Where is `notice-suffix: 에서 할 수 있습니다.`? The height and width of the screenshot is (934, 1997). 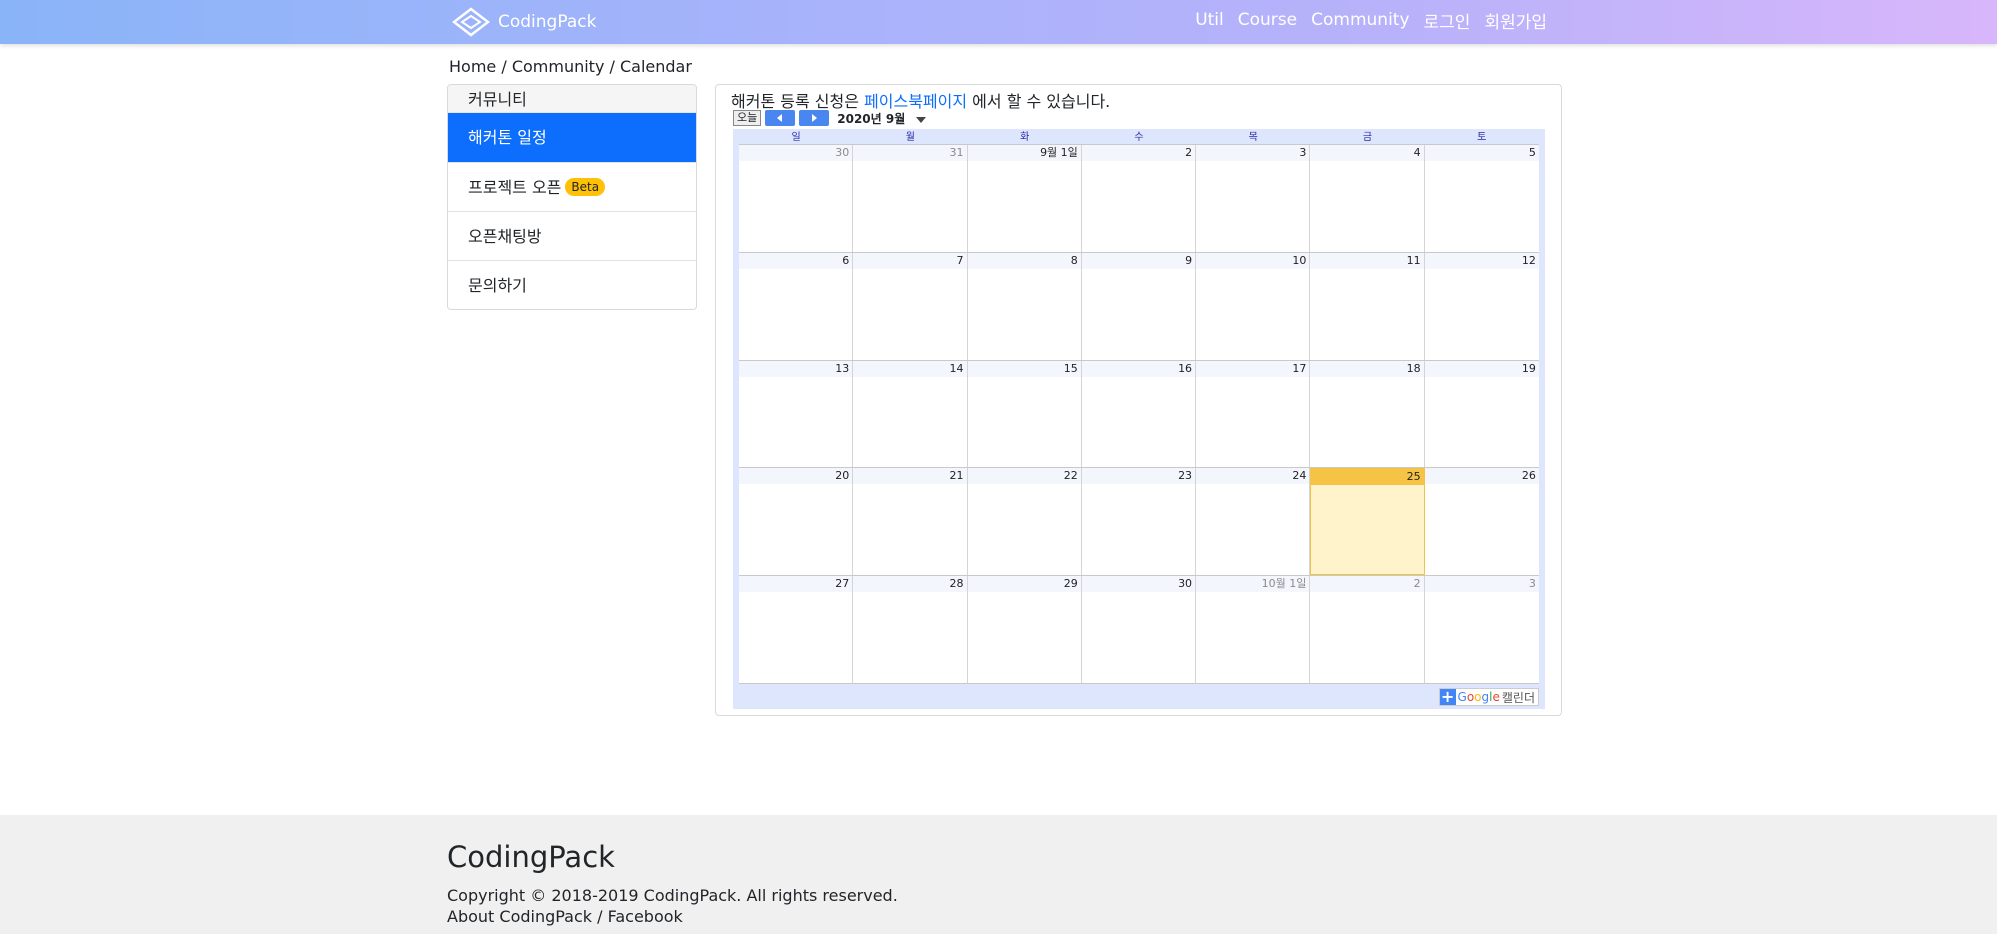
notice-suffix: 에서 할 수 있습니다. is located at coordinates (1039, 101).